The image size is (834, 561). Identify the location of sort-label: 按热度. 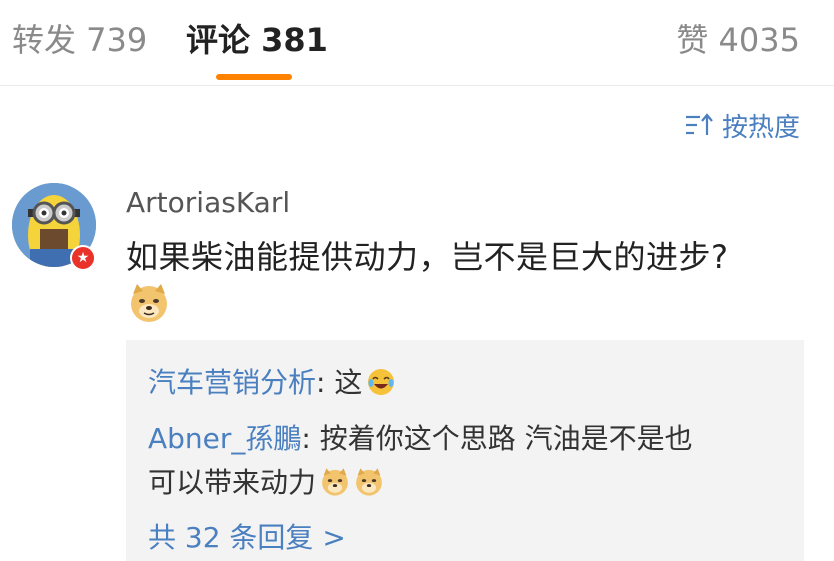
(760, 127).